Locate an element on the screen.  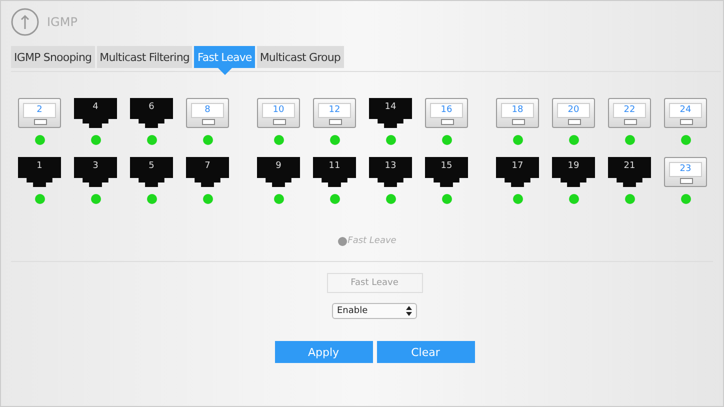
page-title: IGMP is located at coordinates (62, 22).